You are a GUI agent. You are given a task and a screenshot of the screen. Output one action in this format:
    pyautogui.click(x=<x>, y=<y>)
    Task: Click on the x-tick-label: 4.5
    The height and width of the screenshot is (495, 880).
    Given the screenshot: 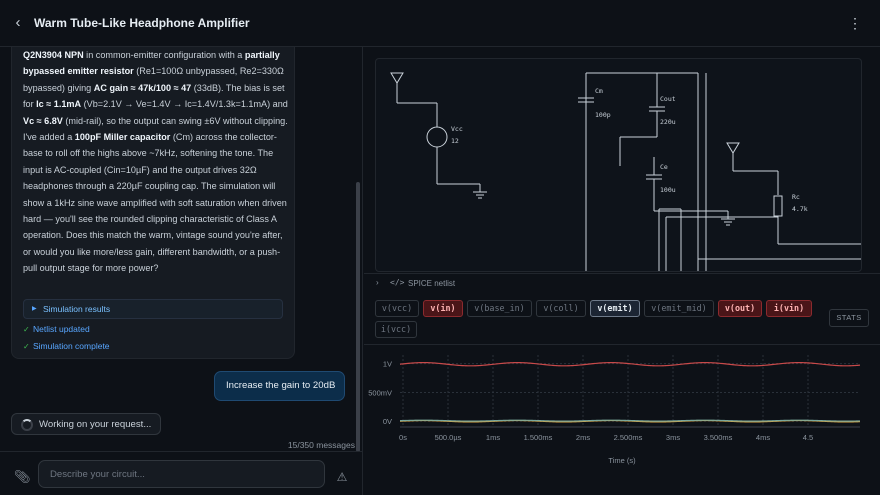 What is the action you would take?
    pyautogui.click(x=808, y=437)
    